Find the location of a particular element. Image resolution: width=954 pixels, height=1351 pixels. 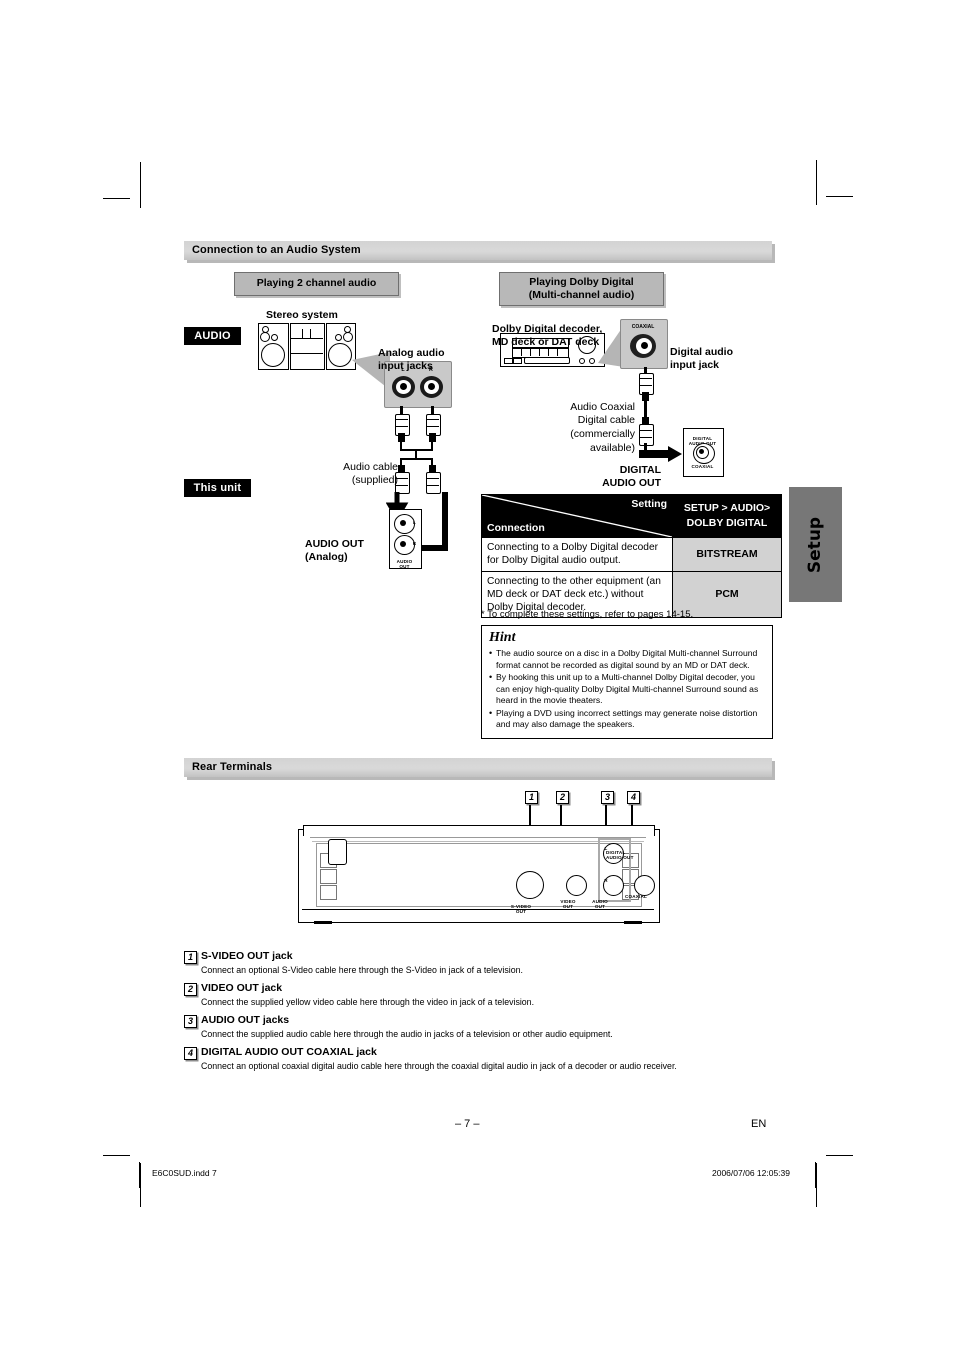

indesign-filename: E6C0SUD.indd 7 is located at coordinates (184, 1173).